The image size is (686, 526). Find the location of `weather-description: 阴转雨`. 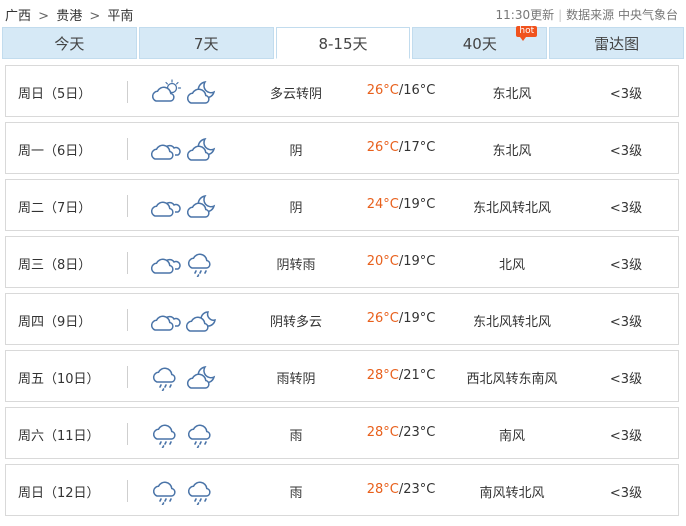

weather-description: 阴转雨 is located at coordinates (296, 265).